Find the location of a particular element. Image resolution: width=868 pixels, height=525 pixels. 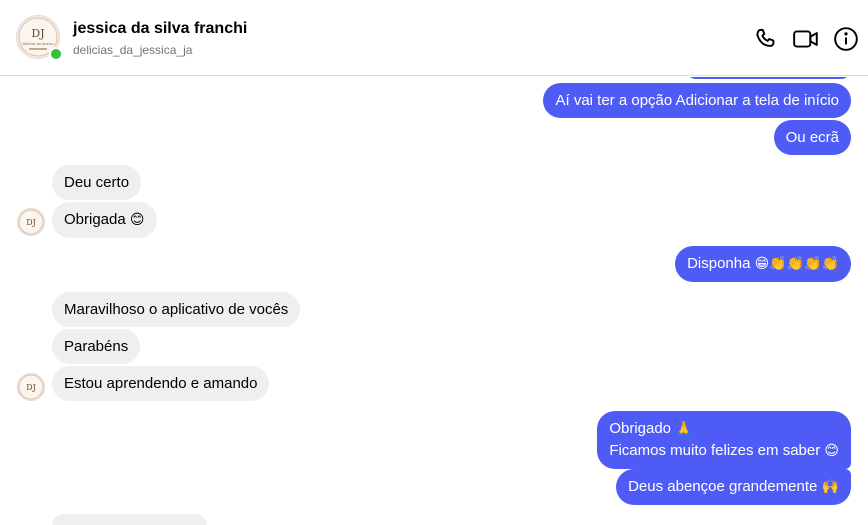

message-bubble-outgoing: Deus abençoe grandemente 🙌 is located at coordinates (733, 487).